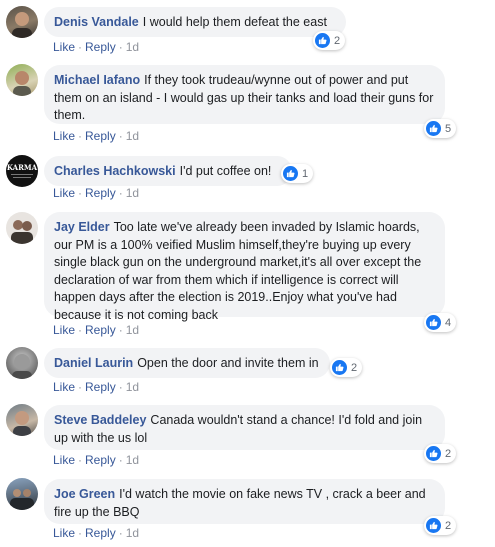 Image resolution: width=495 pixels, height=547 pixels. Describe the element at coordinates (84, 494) in the screenshot. I see `comment-author: Joe Green` at that location.